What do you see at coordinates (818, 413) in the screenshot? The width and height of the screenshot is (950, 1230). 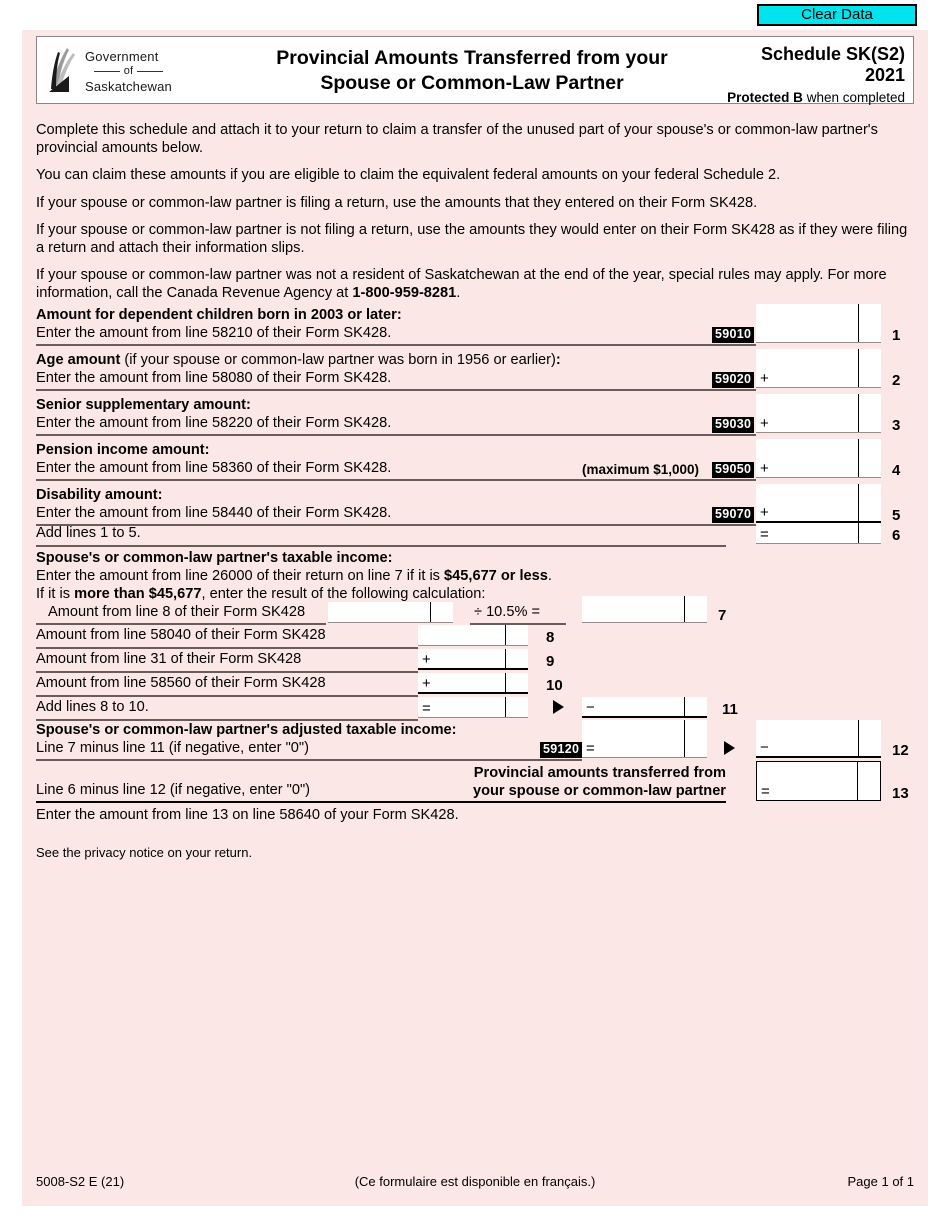 I see `line3-amount-input: +` at bounding box center [818, 413].